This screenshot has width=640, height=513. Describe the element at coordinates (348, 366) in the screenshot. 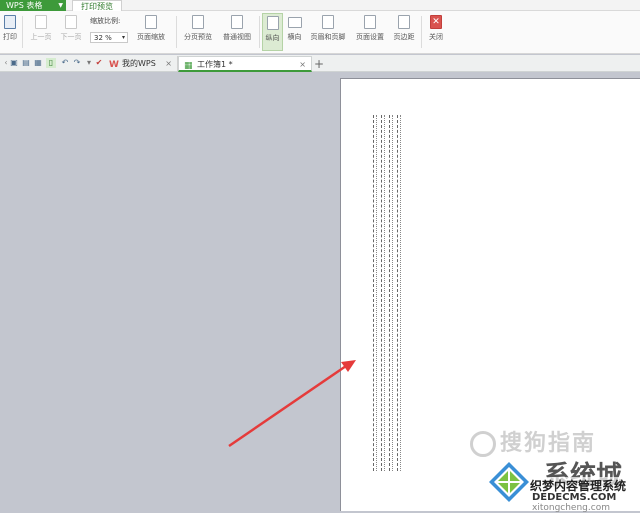

I see `arrow-head` at that location.